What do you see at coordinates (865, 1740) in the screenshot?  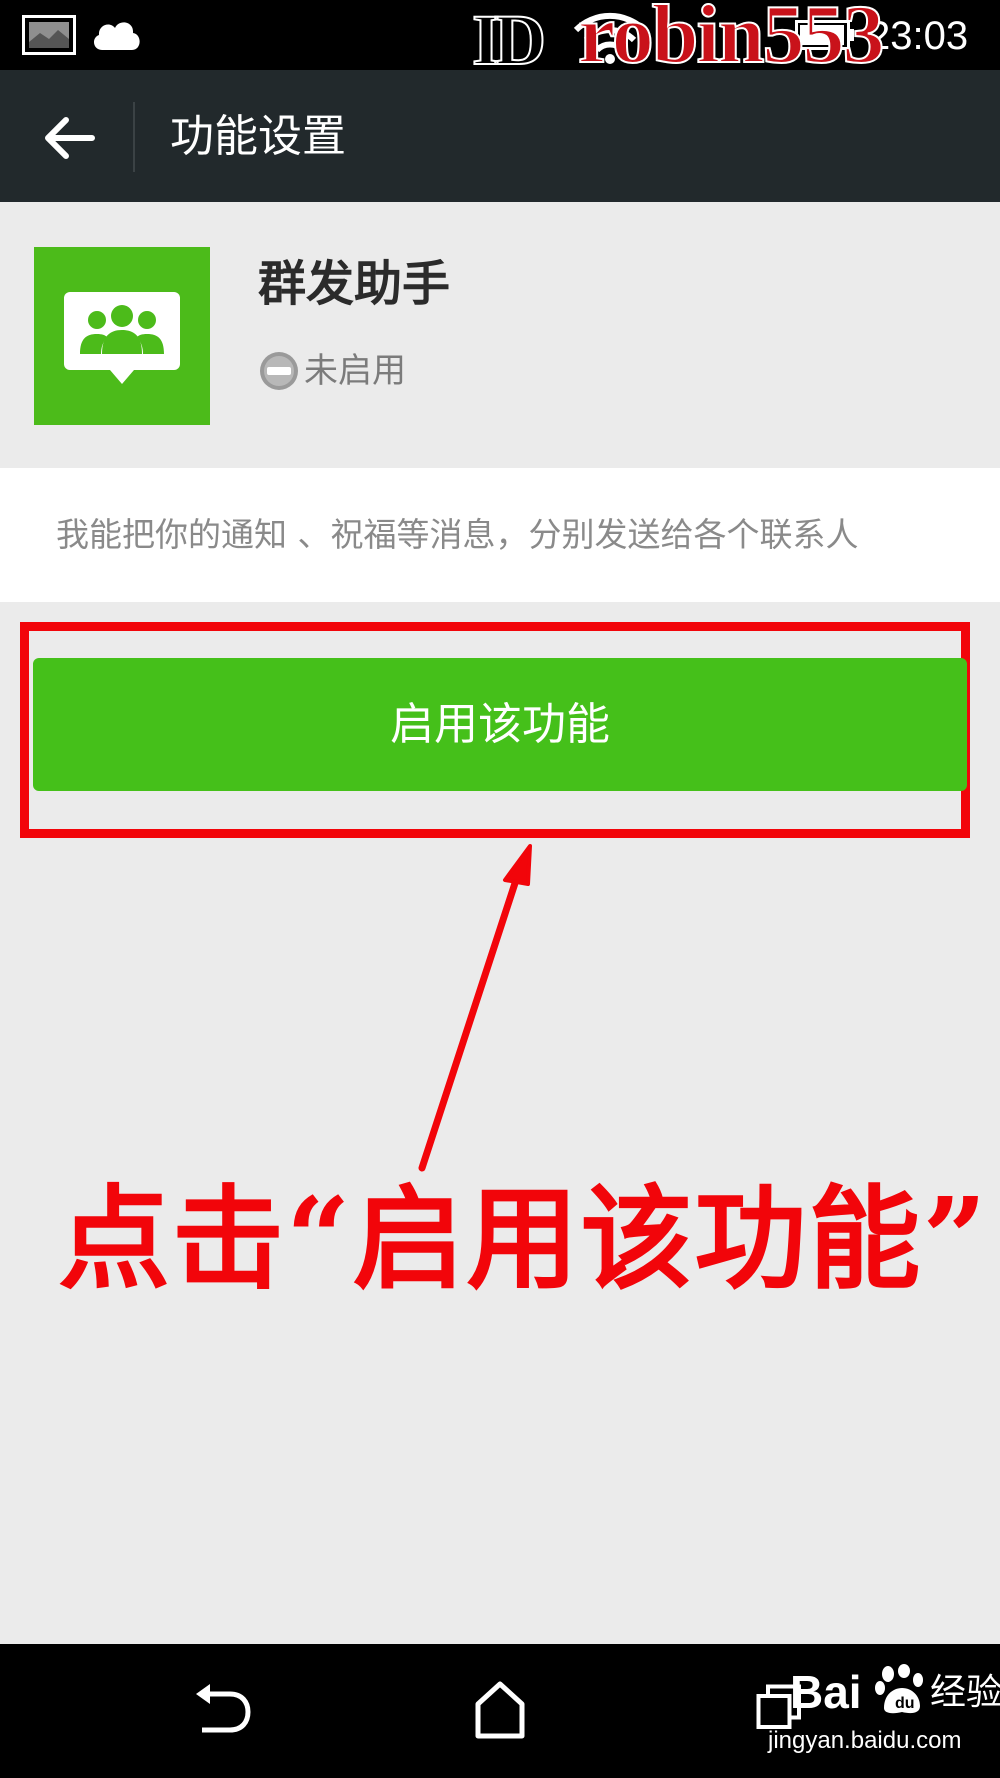 I see `baidu-url: jingyan.baidu.com` at bounding box center [865, 1740].